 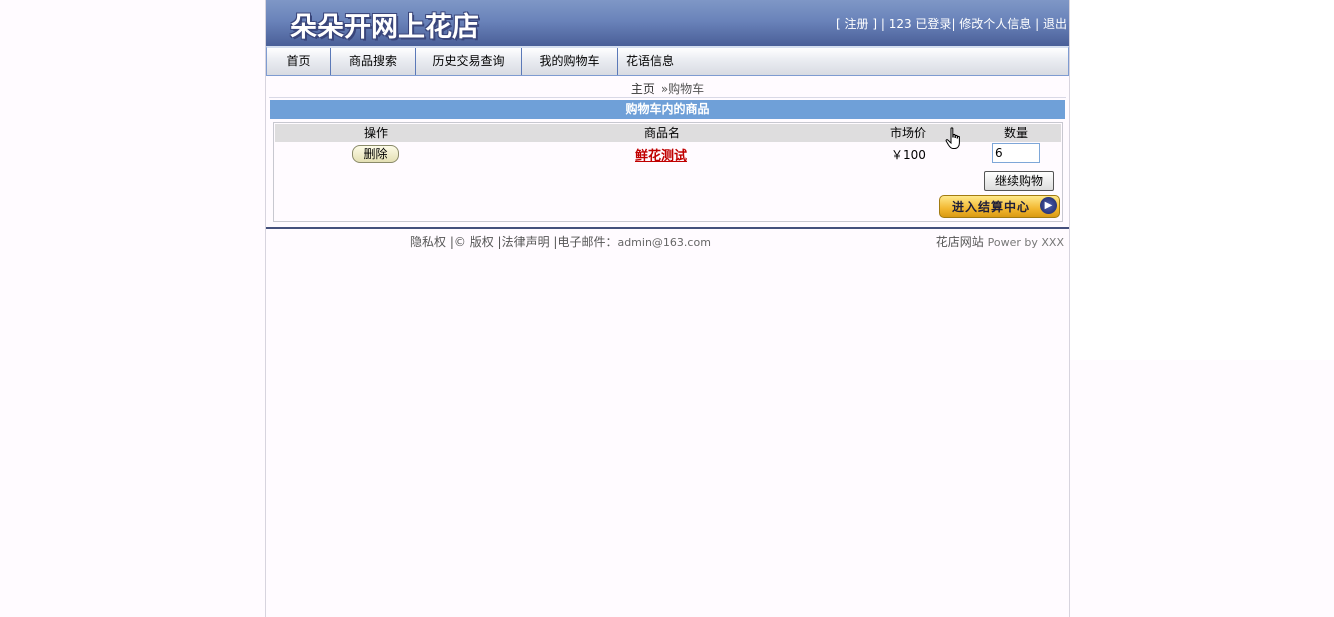 I want to click on breadcrumb-current: »购物车, so click(x=682, y=89).